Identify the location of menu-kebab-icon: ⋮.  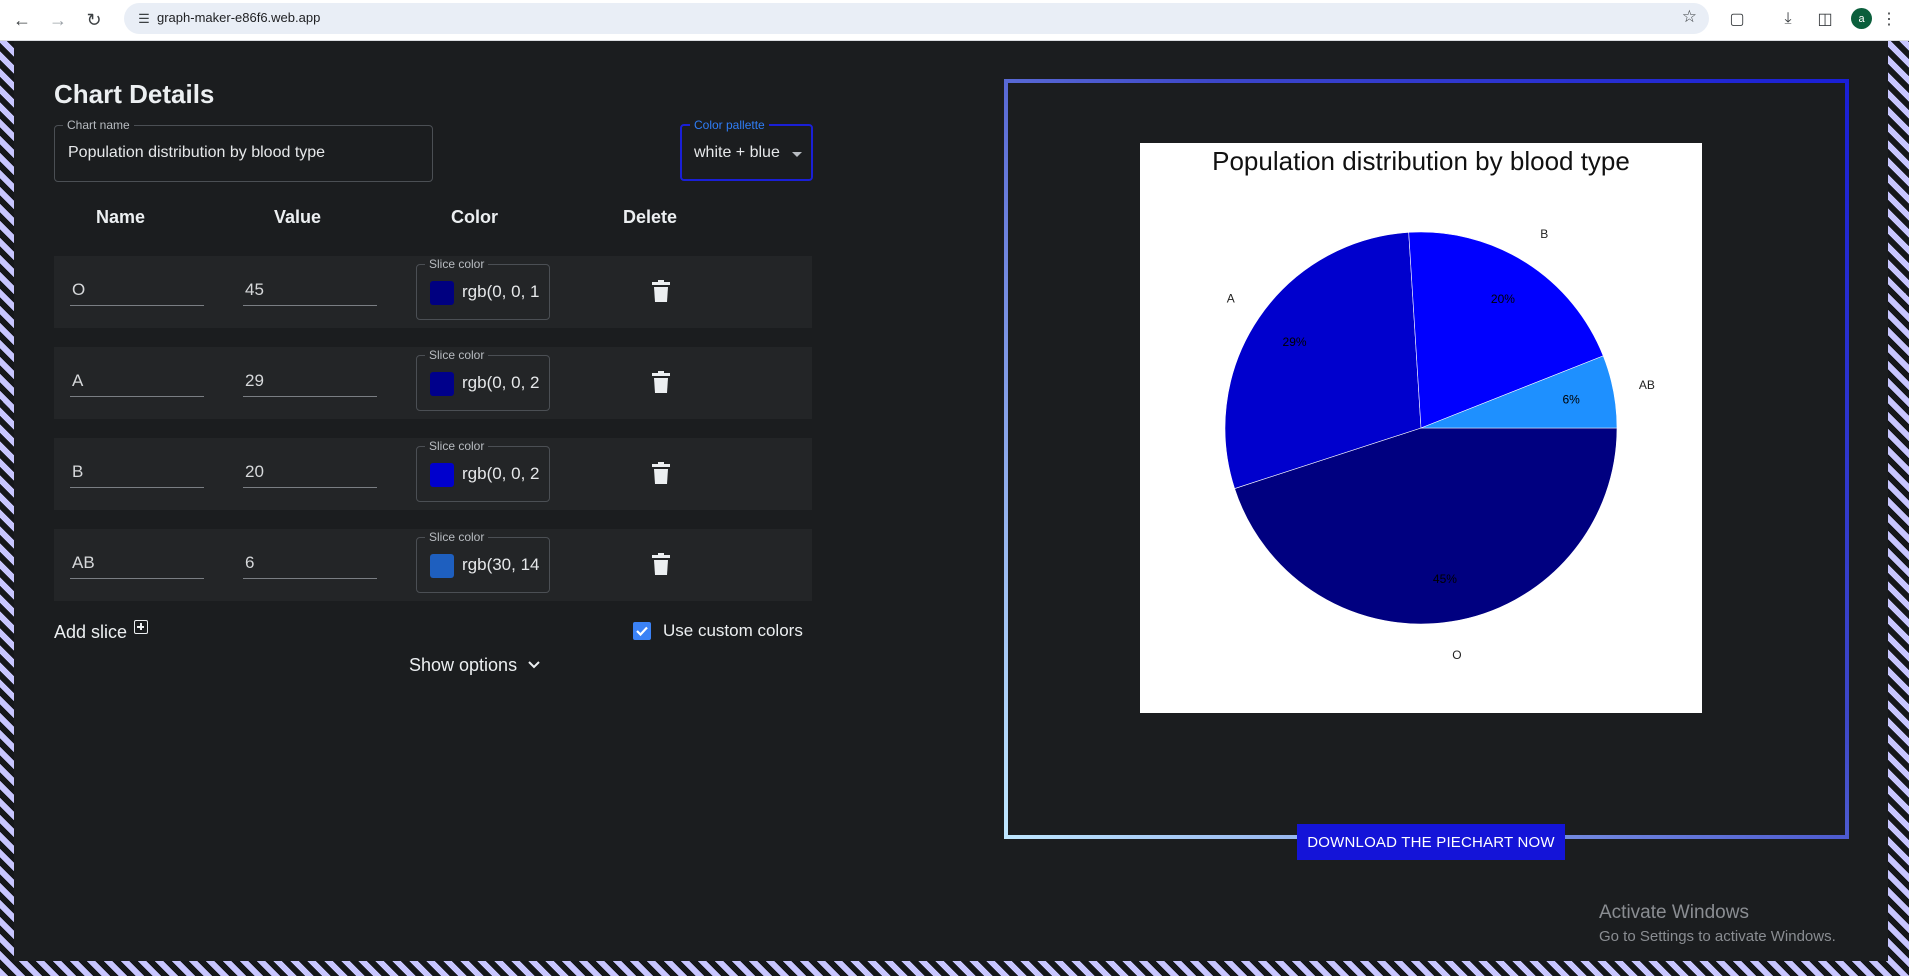
(1889, 19).